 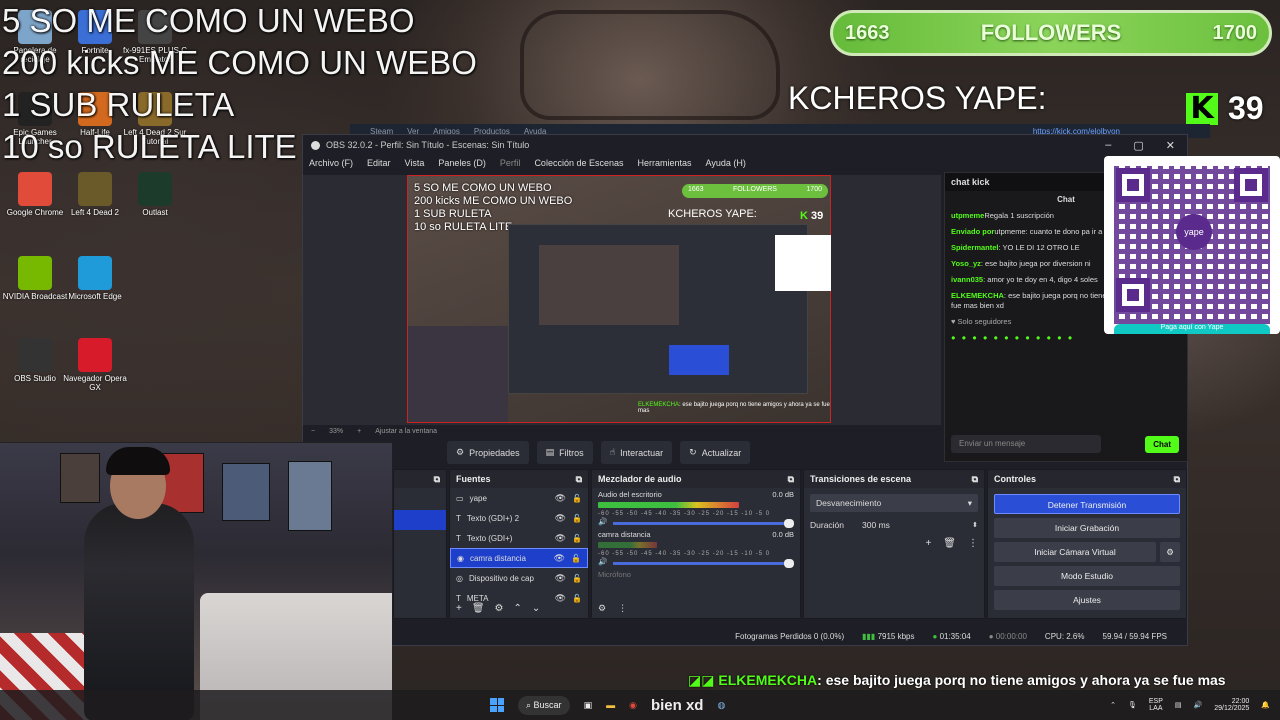 I want to click on properties-button: ⚙ Propiedades, so click(x=488, y=452).